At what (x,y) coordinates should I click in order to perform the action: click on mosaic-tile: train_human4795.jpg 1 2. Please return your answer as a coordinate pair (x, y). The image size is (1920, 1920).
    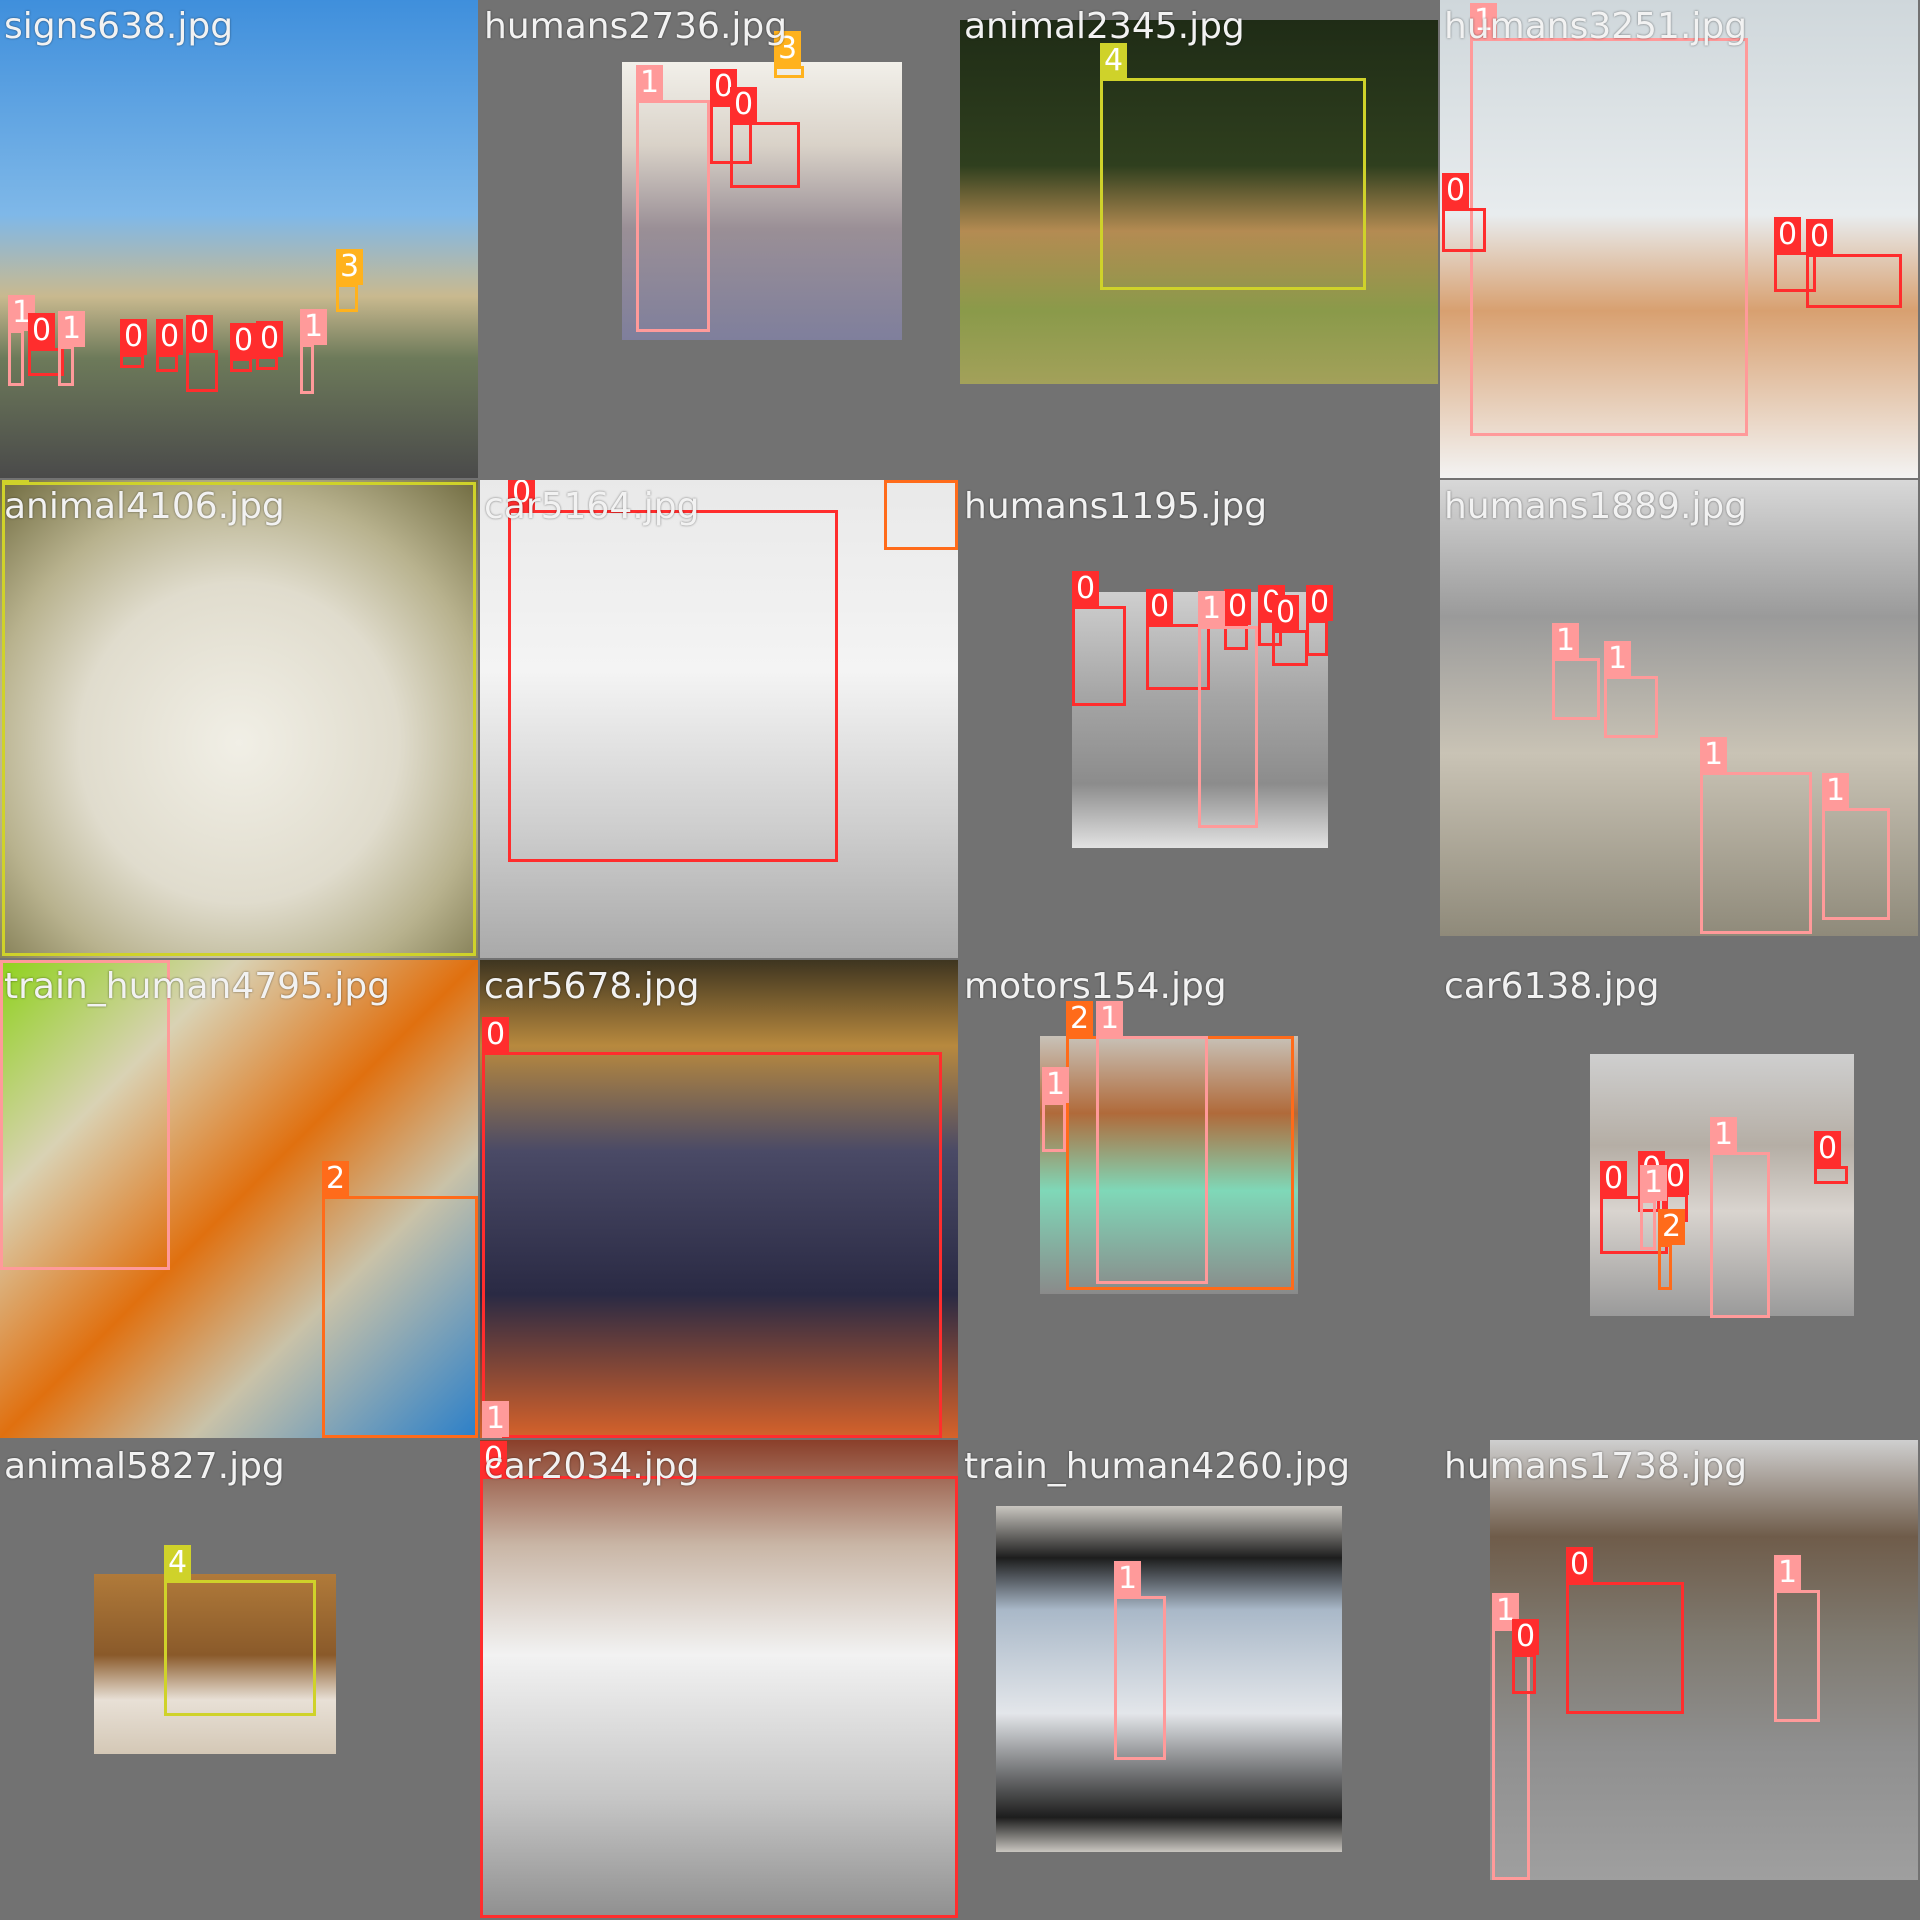
    Looking at the image, I should click on (239, 1199).